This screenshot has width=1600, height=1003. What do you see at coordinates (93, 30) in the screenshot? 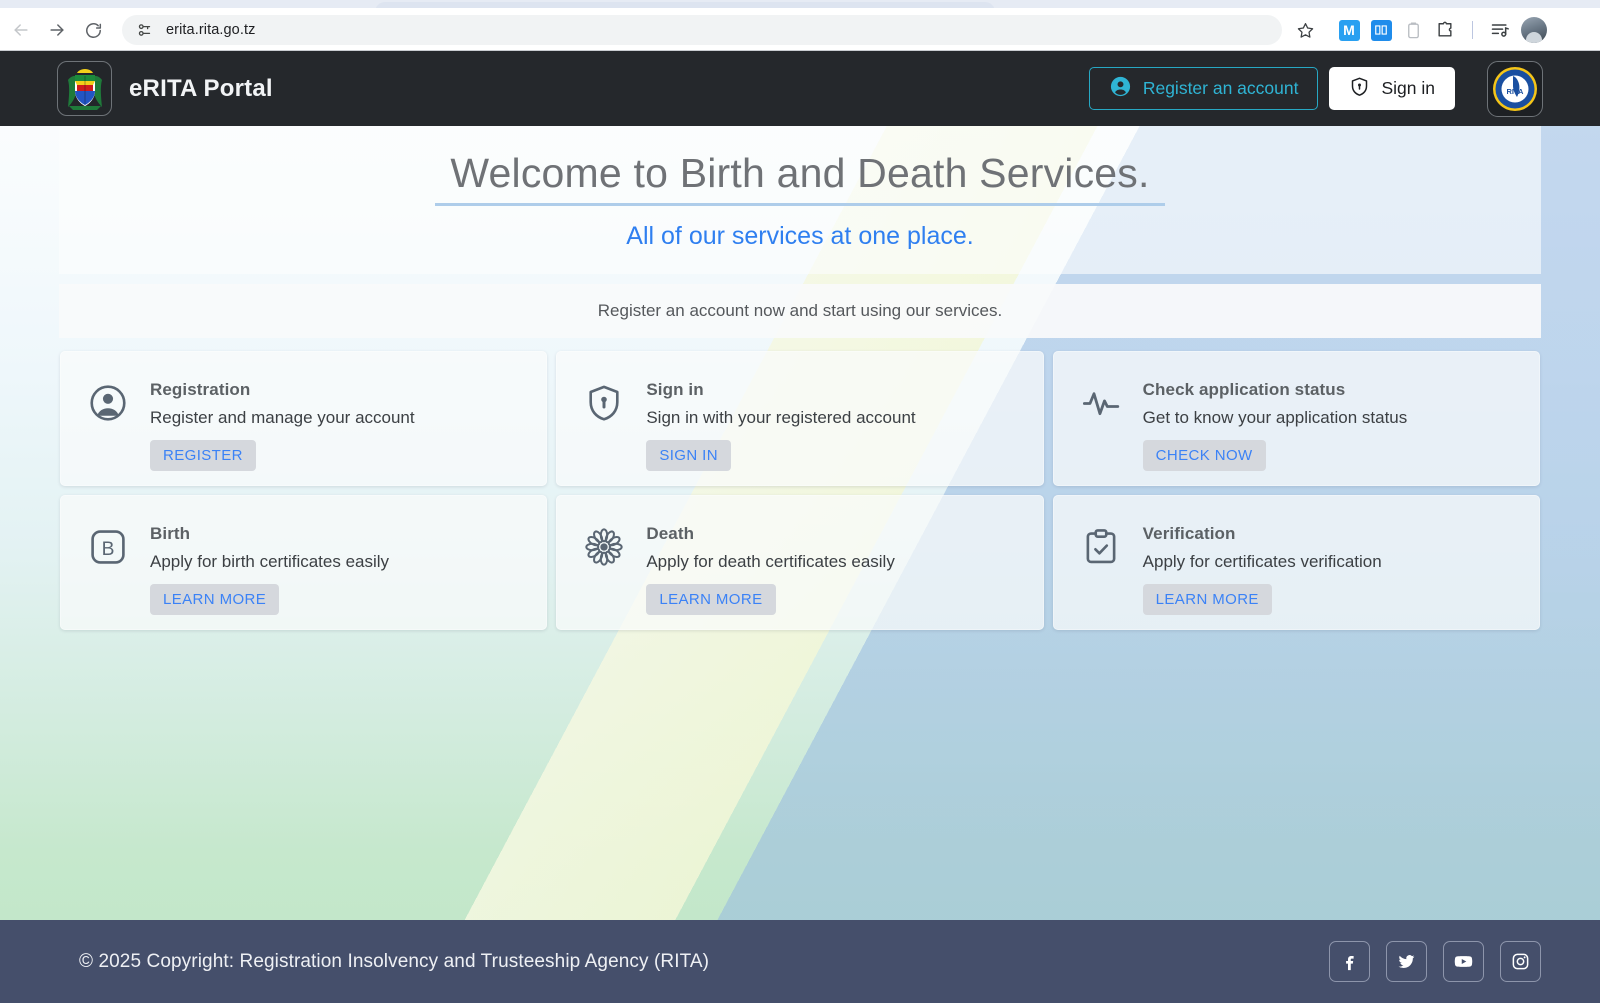
I see `reload-icon` at bounding box center [93, 30].